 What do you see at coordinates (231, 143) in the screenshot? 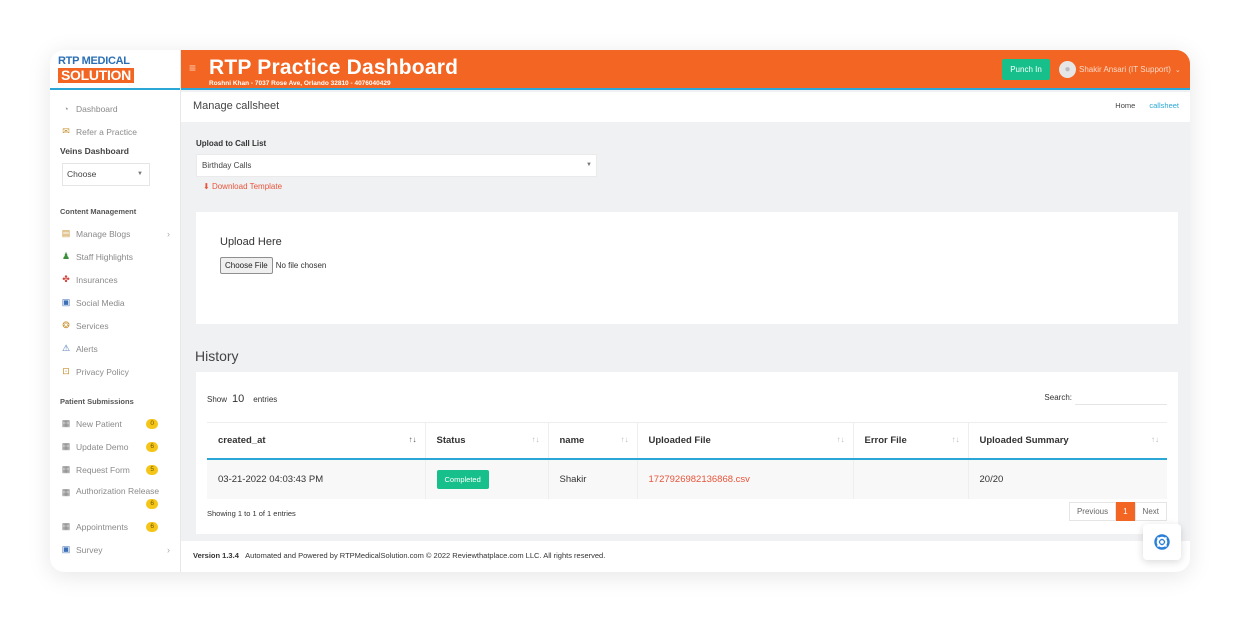
I see `upload-to-call-list-label: Upload to Call List` at bounding box center [231, 143].